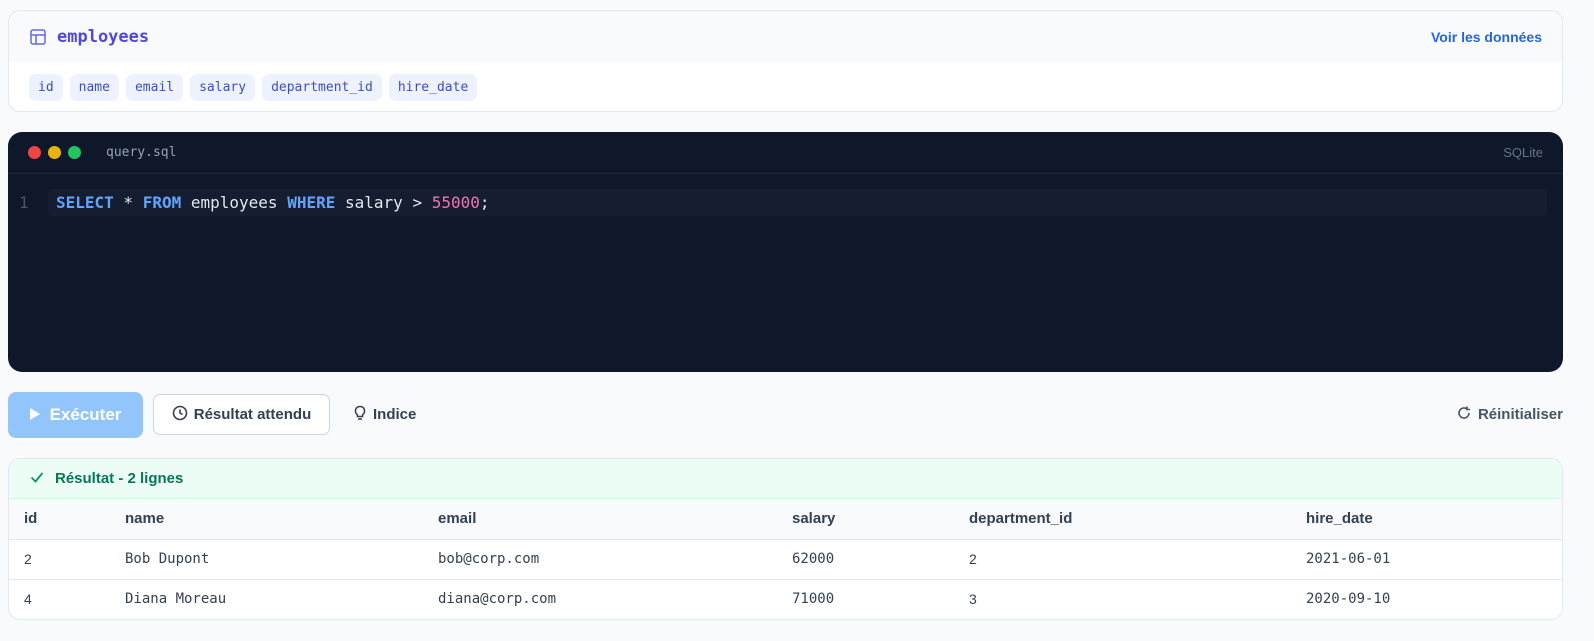 The image size is (1594, 641). What do you see at coordinates (785, 36) in the screenshot?
I see `schema-header: employees Voir les données` at bounding box center [785, 36].